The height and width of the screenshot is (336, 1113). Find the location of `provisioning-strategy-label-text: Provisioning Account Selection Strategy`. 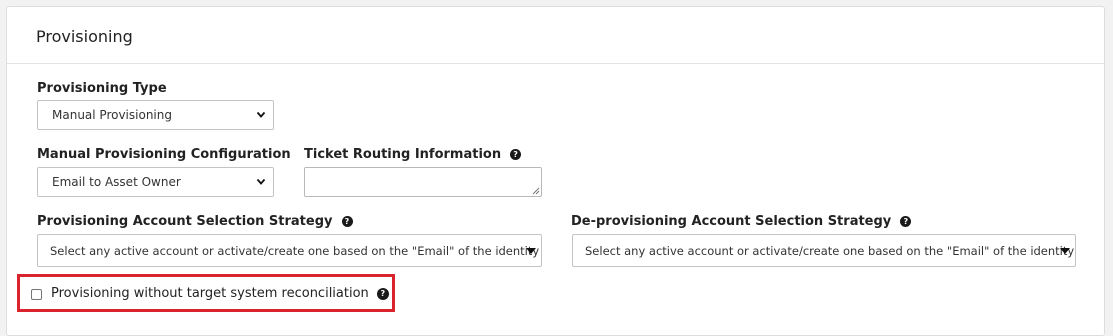

provisioning-strategy-label-text: Provisioning Account Selection Strategy is located at coordinates (185, 221).